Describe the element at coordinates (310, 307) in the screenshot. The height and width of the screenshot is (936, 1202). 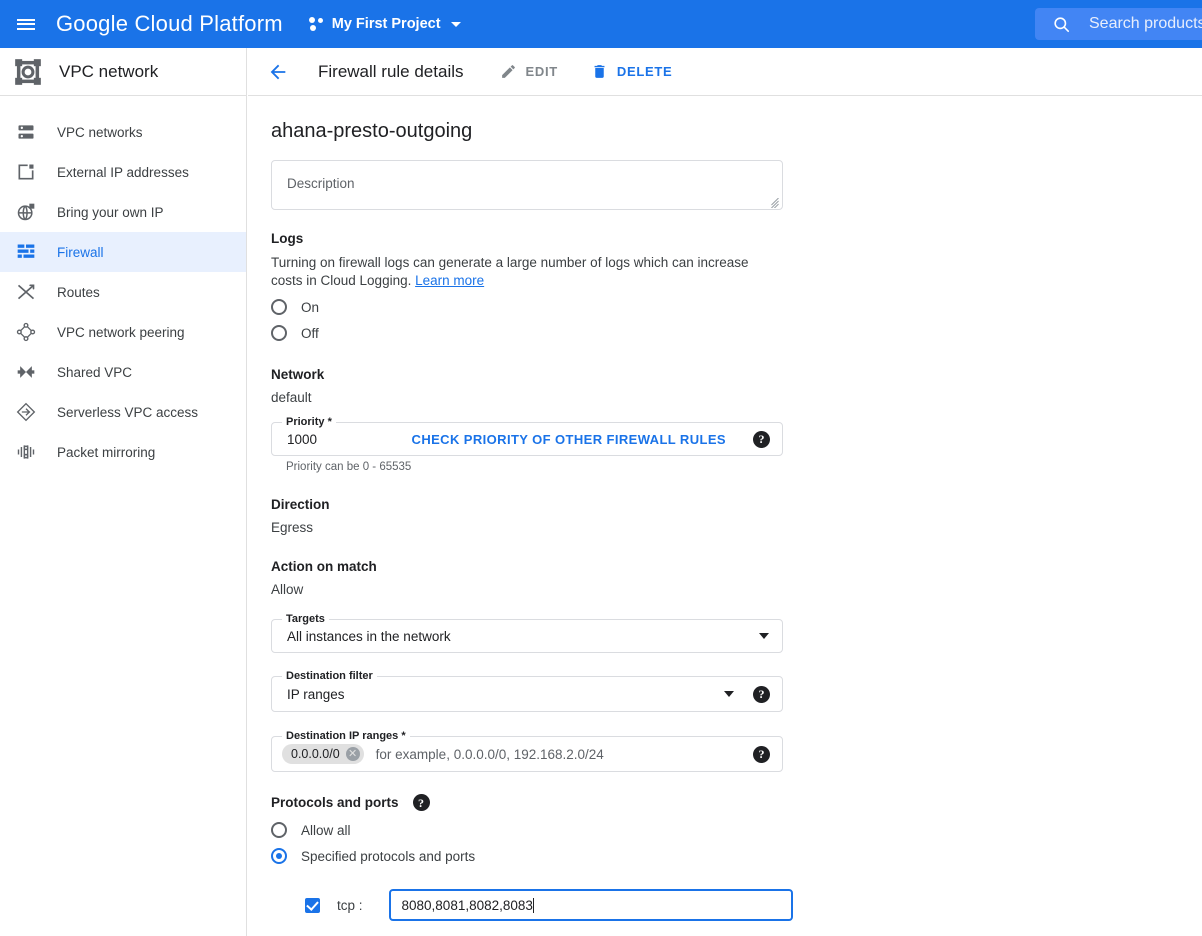
I see `logs-on-label: On` at that location.